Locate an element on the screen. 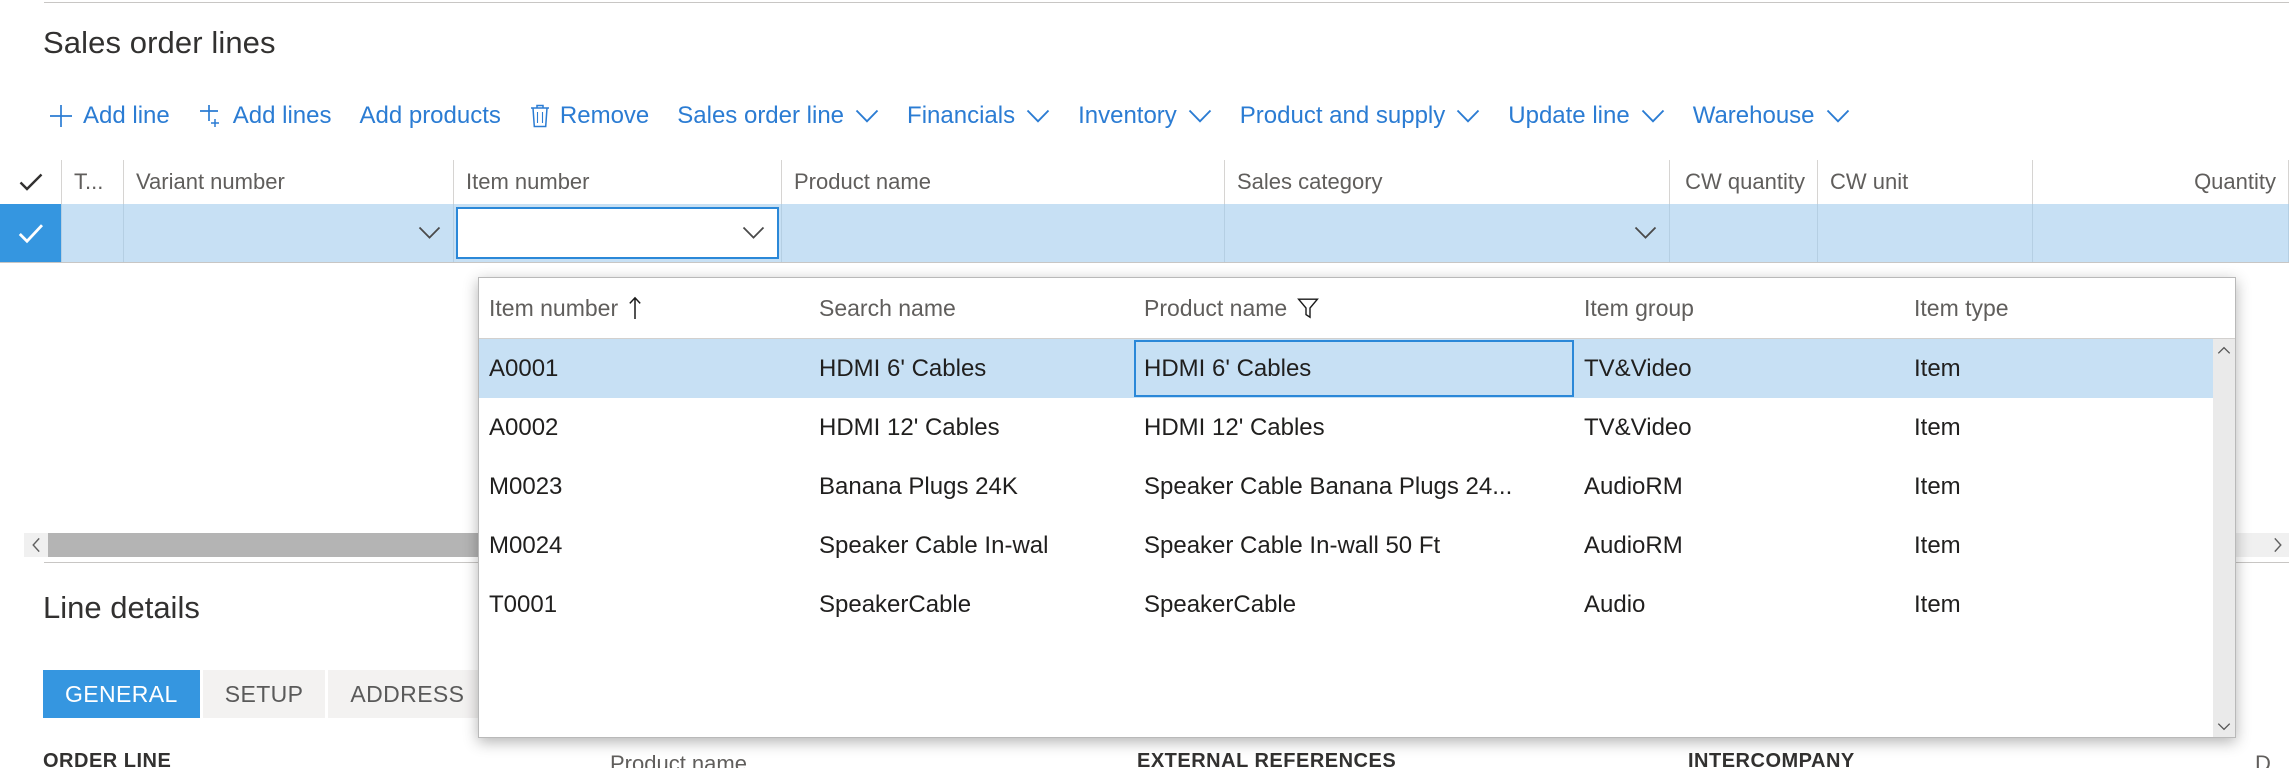  lookup-cell-item-number: M0023 is located at coordinates (644, 486).